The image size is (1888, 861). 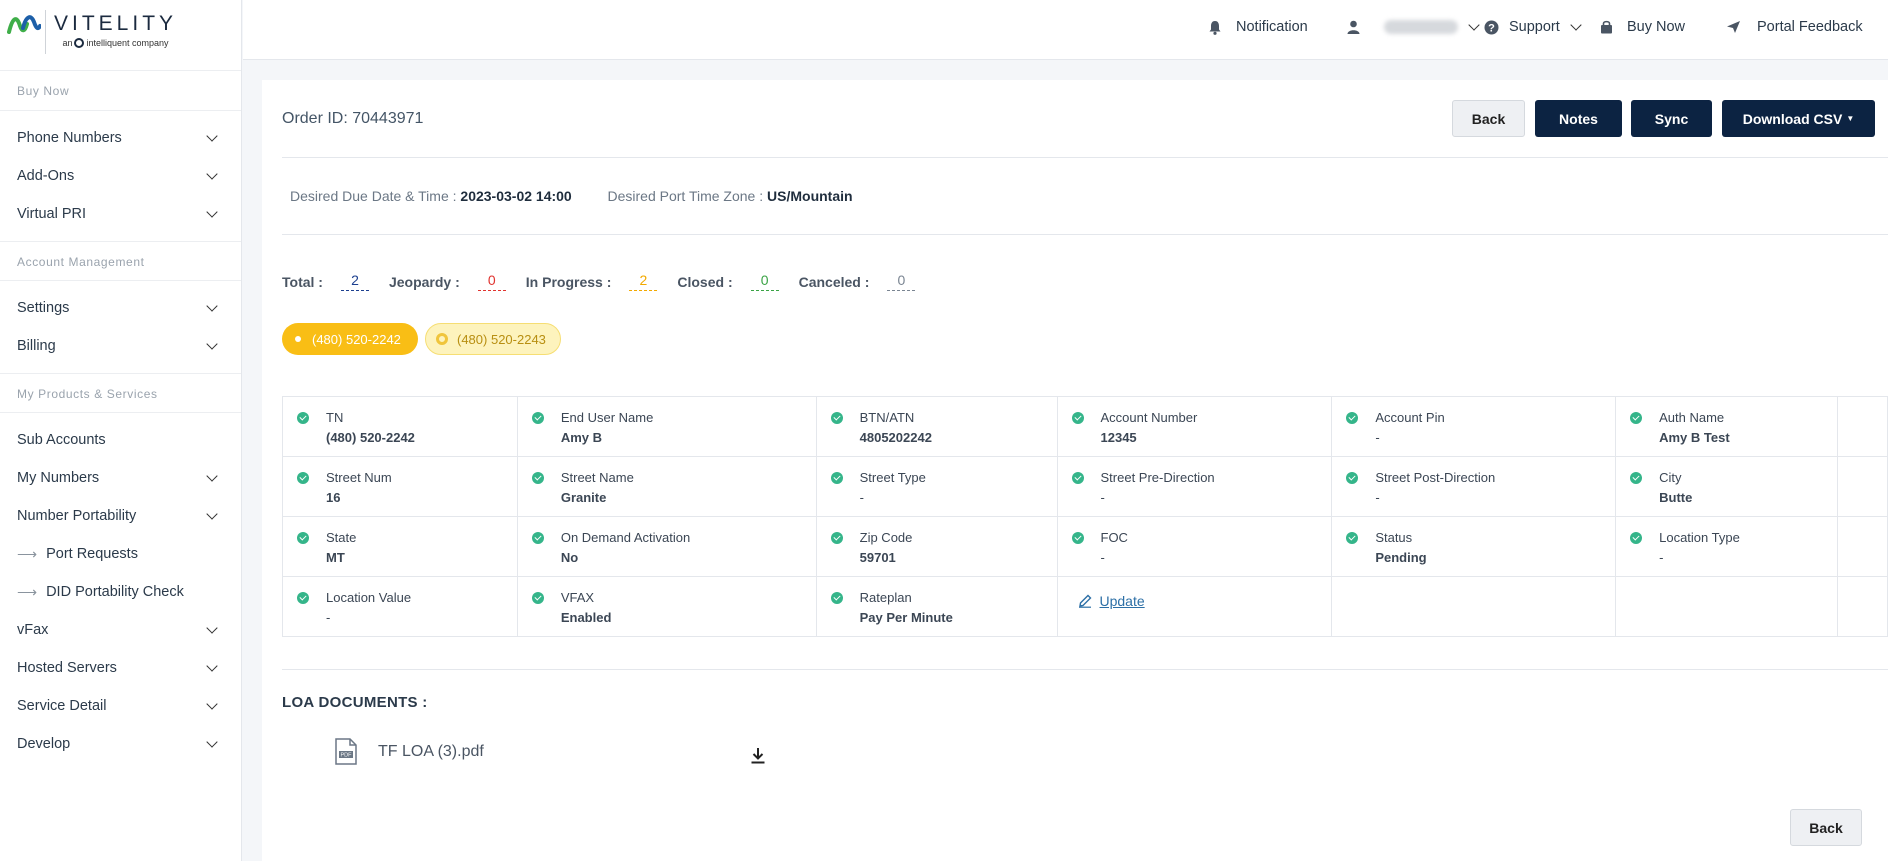 What do you see at coordinates (346, 751) in the screenshot?
I see `pdf-file-icon: PDF` at bounding box center [346, 751].